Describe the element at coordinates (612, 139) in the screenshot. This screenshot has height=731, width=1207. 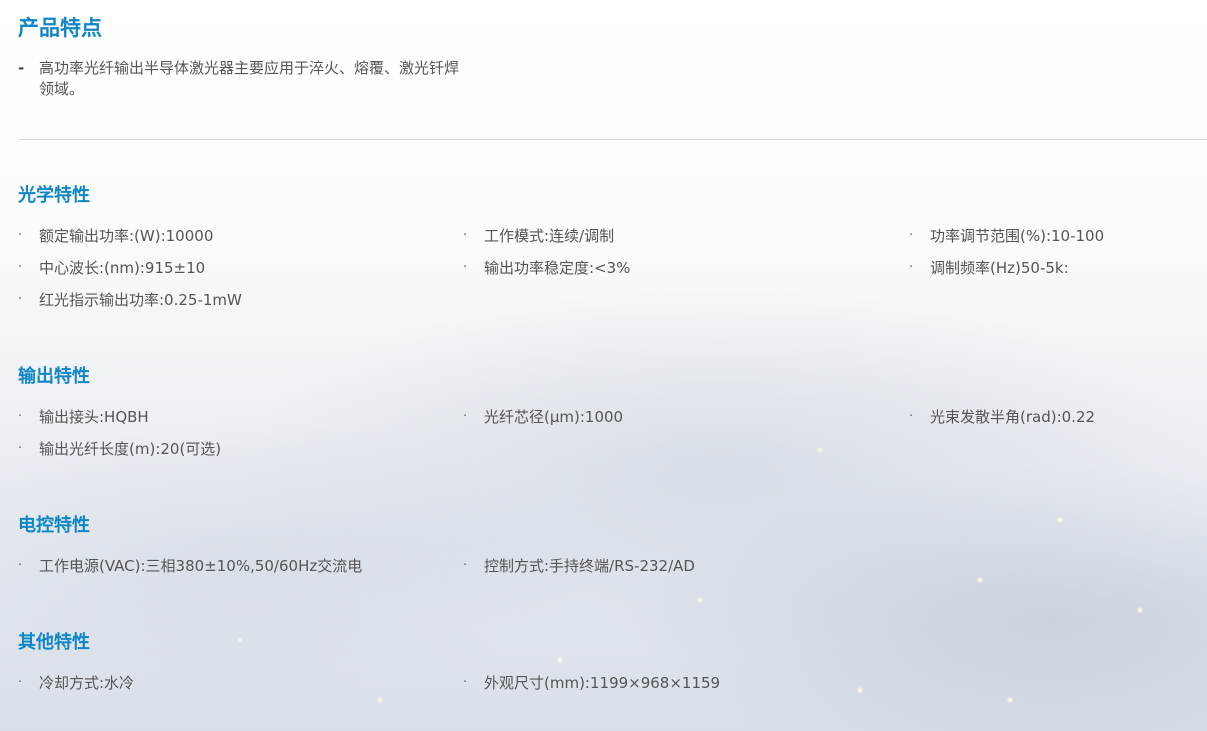
I see `section-divider` at that location.